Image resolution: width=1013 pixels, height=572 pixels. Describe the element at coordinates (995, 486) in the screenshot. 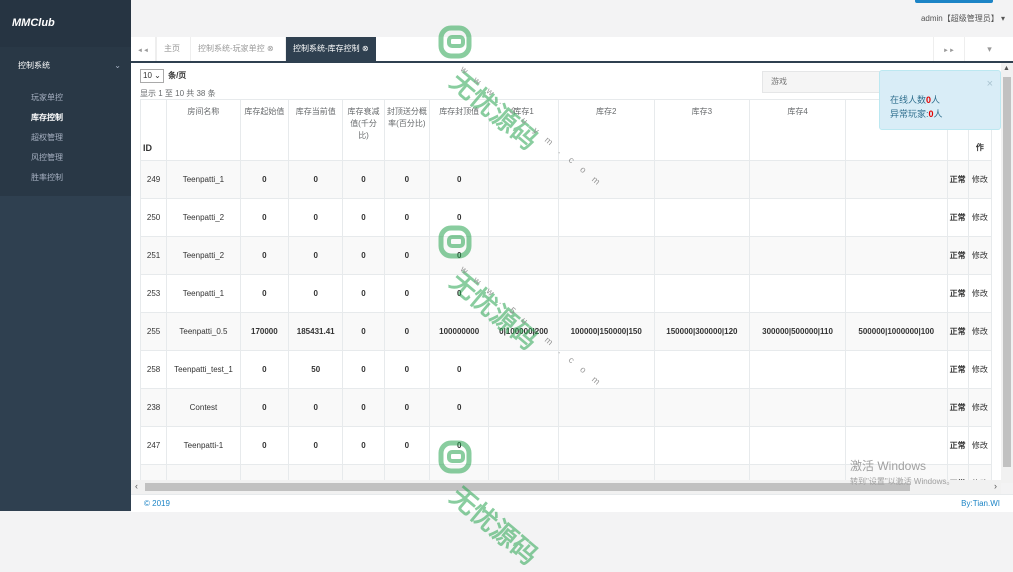

I see `scroll-right-arrow-icon: ›` at that location.